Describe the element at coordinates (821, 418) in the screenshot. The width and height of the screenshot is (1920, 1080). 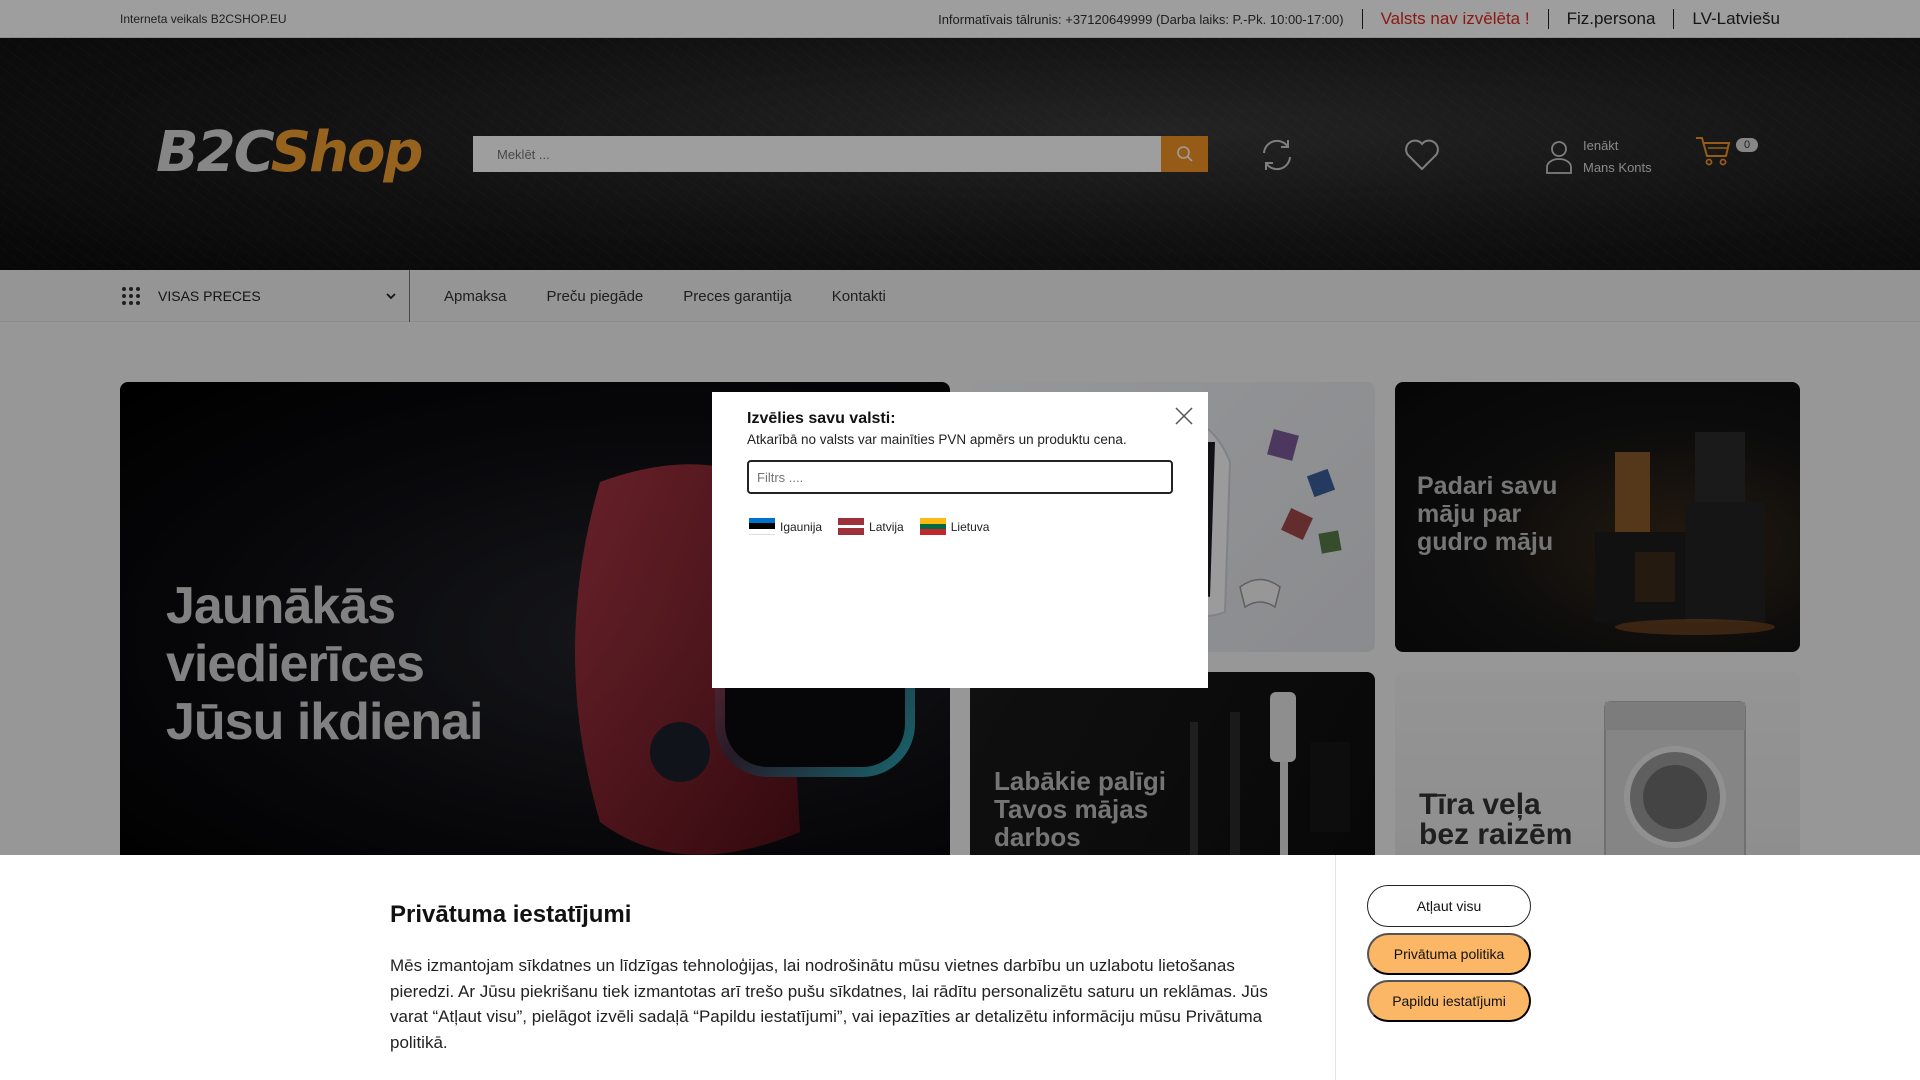
I see `dialog-title: Izvēlies savu valsti:` at that location.